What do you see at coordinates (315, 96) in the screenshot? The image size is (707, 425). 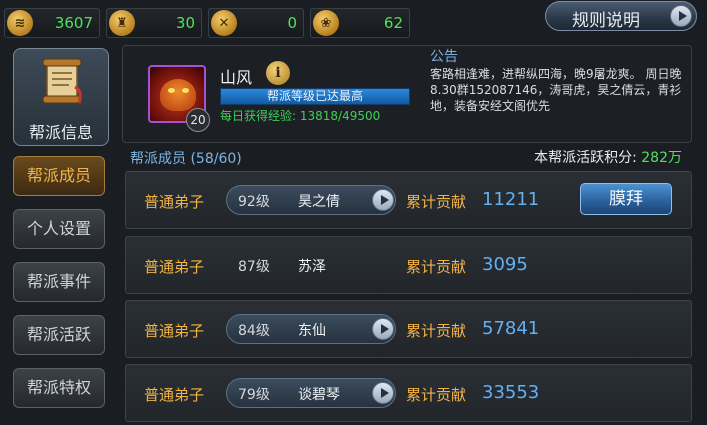 I see `guild-level-bar: 帮派等级已达最高` at bounding box center [315, 96].